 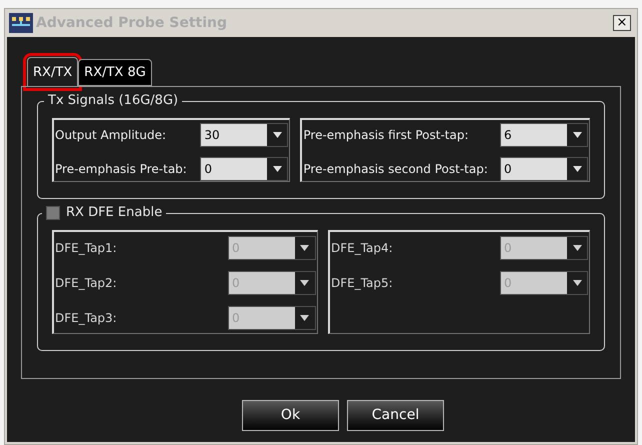 I want to click on field-label: DFE_Tap5:, so click(x=362, y=283).